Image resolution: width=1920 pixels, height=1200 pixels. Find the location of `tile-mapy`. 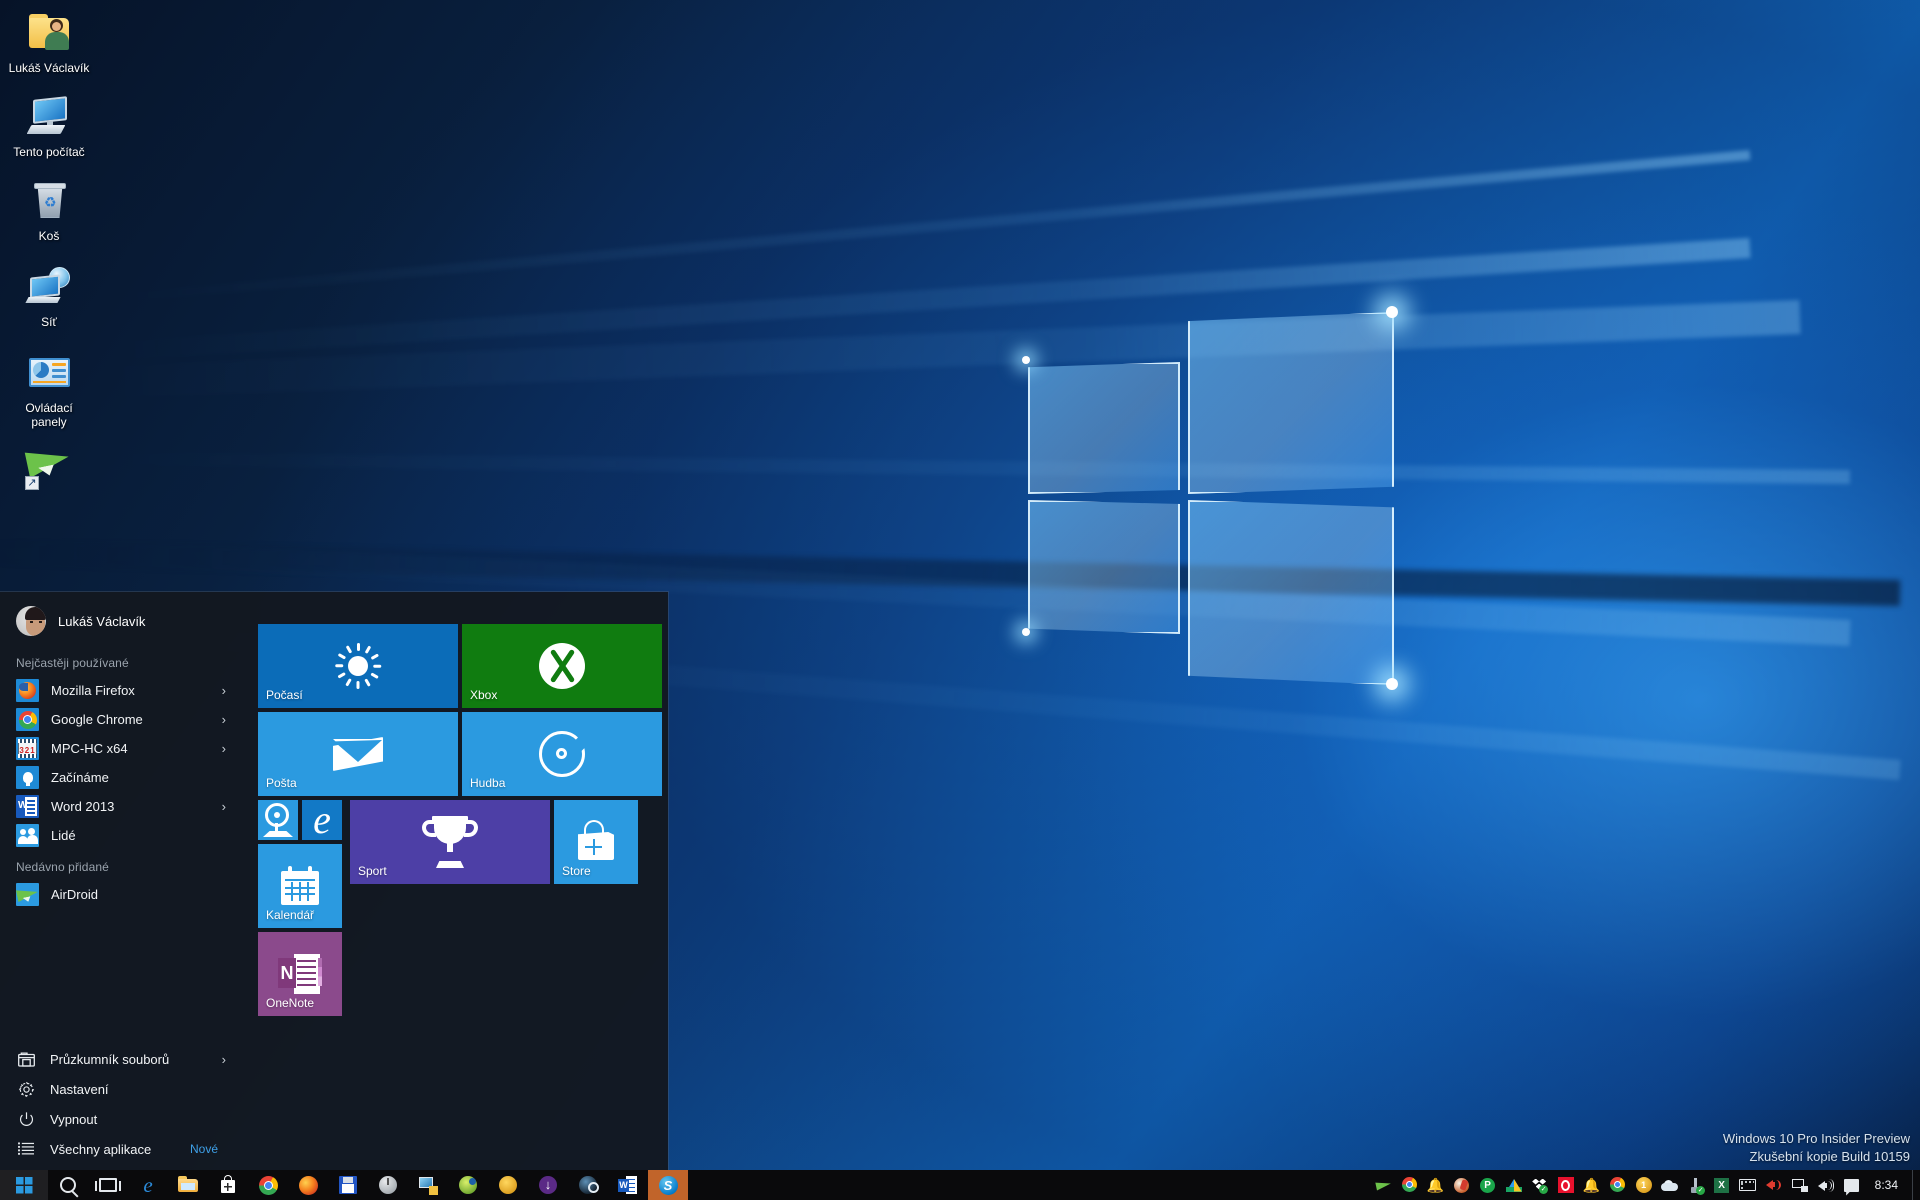

tile-mapy is located at coordinates (278, 820).